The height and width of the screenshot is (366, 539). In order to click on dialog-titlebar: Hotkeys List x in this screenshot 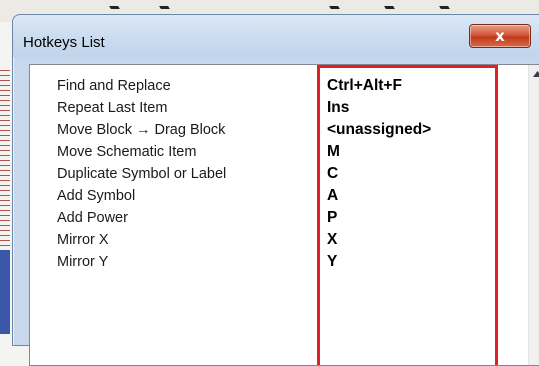, I will do `click(276, 36)`.